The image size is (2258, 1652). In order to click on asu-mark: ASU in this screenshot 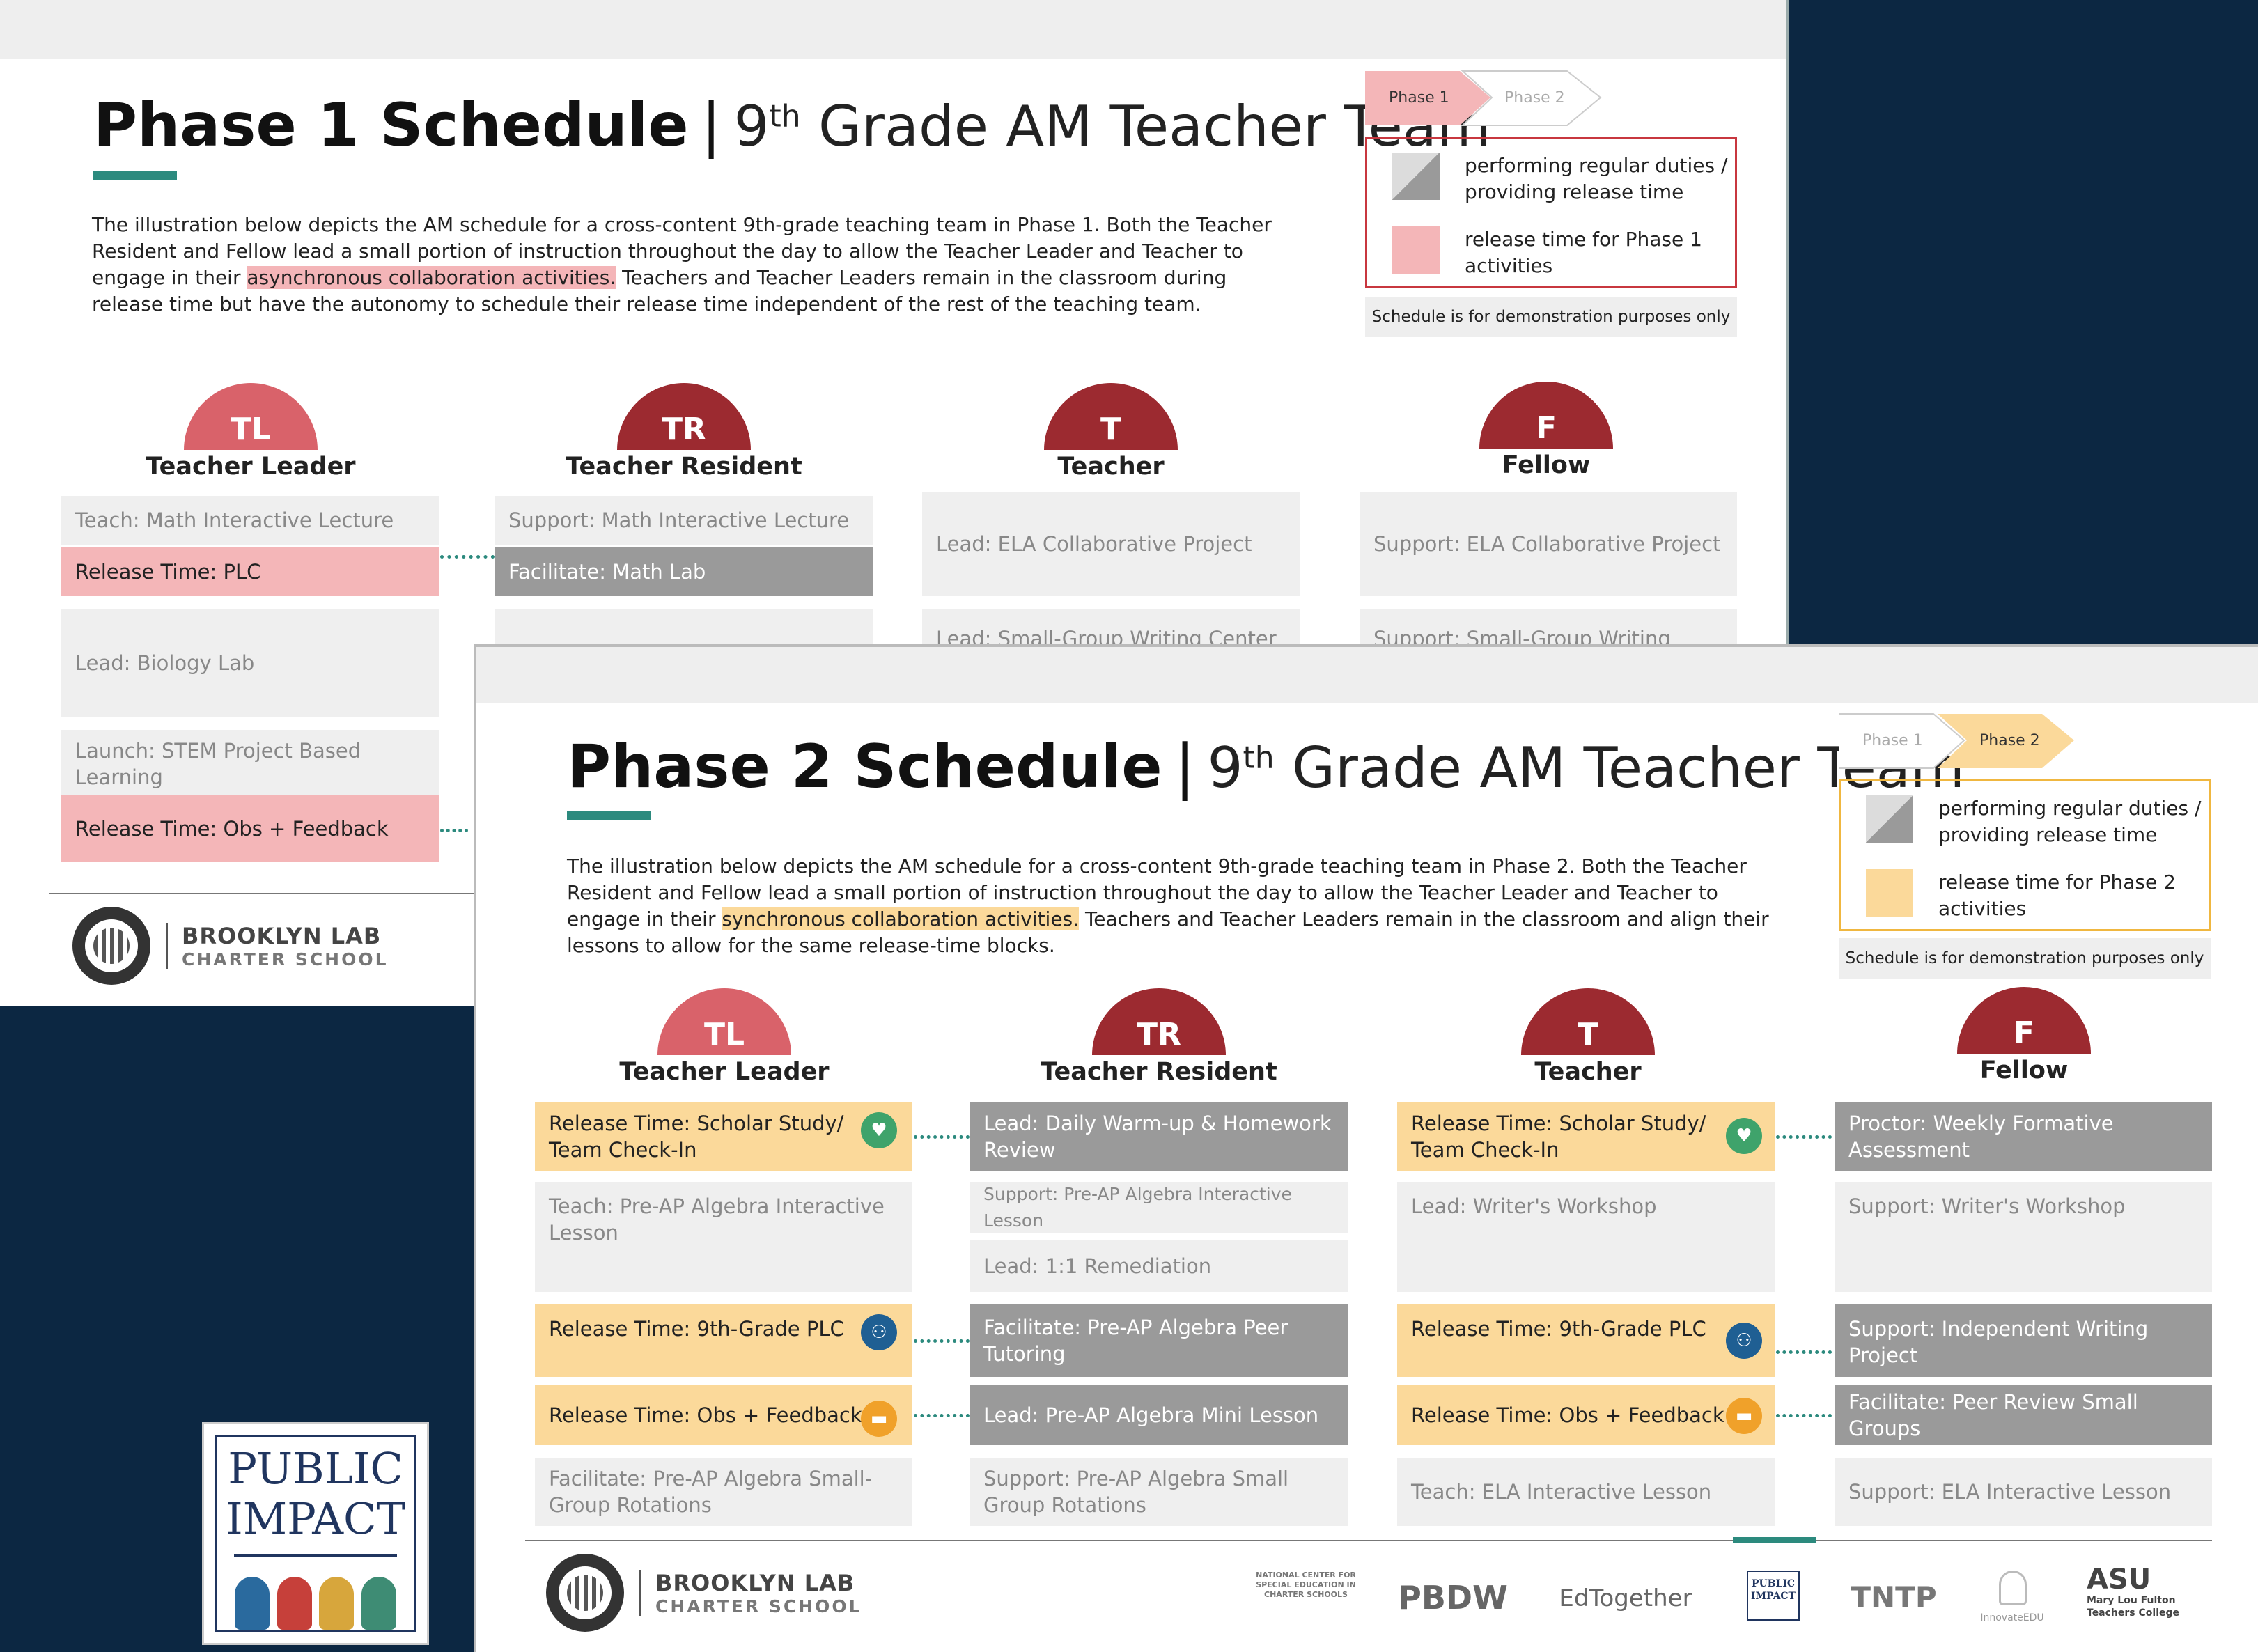, I will do `click(2119, 1580)`.